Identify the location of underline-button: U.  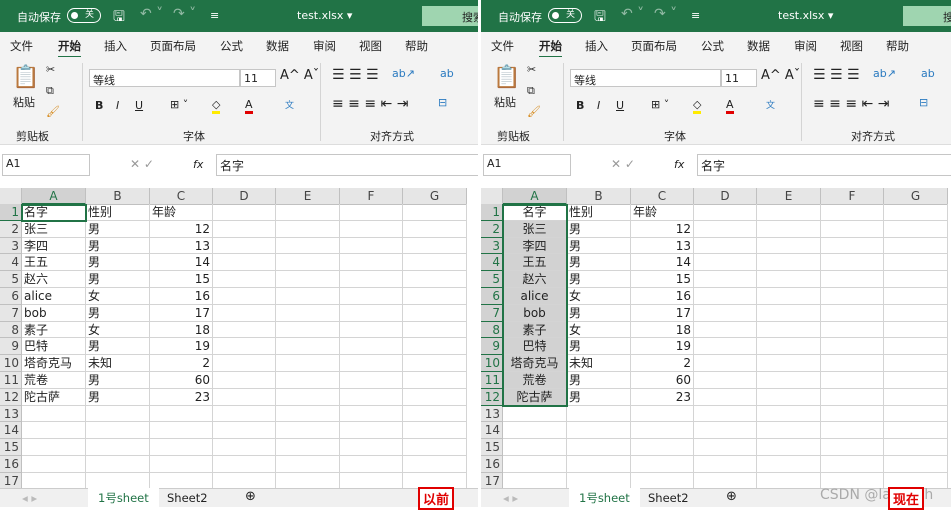
(620, 105).